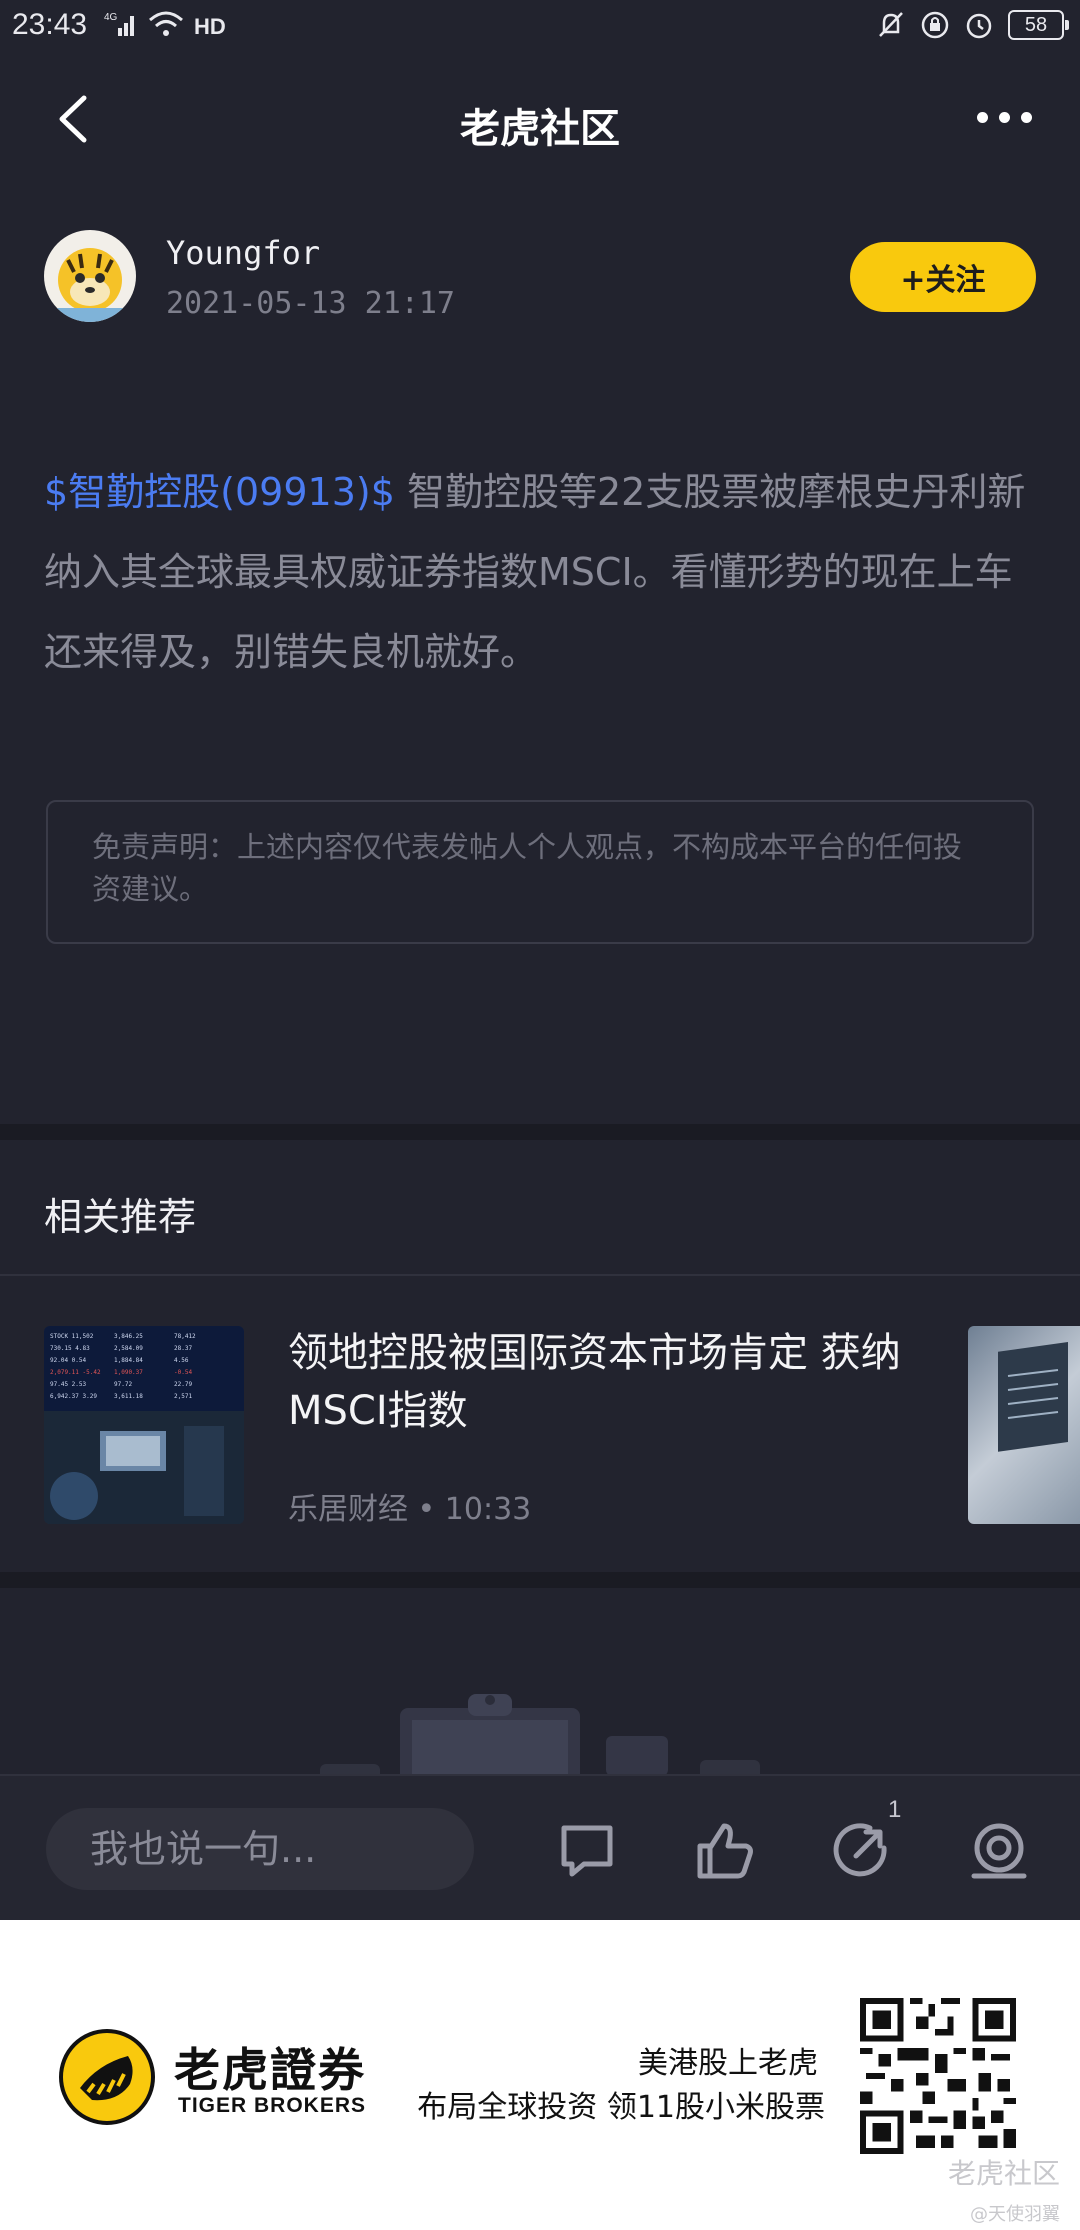 The width and height of the screenshot is (1080, 2230). What do you see at coordinates (861, 1851) in the screenshot?
I see `share-icon` at bounding box center [861, 1851].